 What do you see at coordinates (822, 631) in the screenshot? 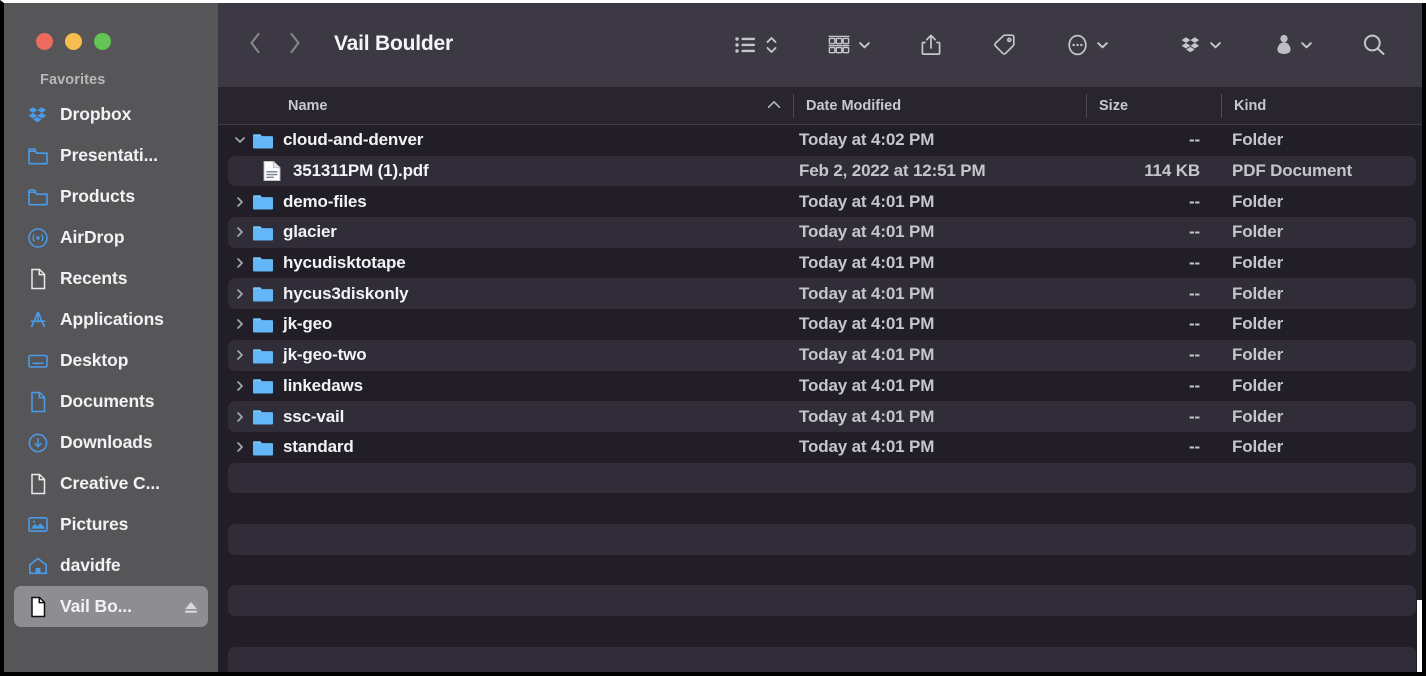
I see `empty-row` at bounding box center [822, 631].